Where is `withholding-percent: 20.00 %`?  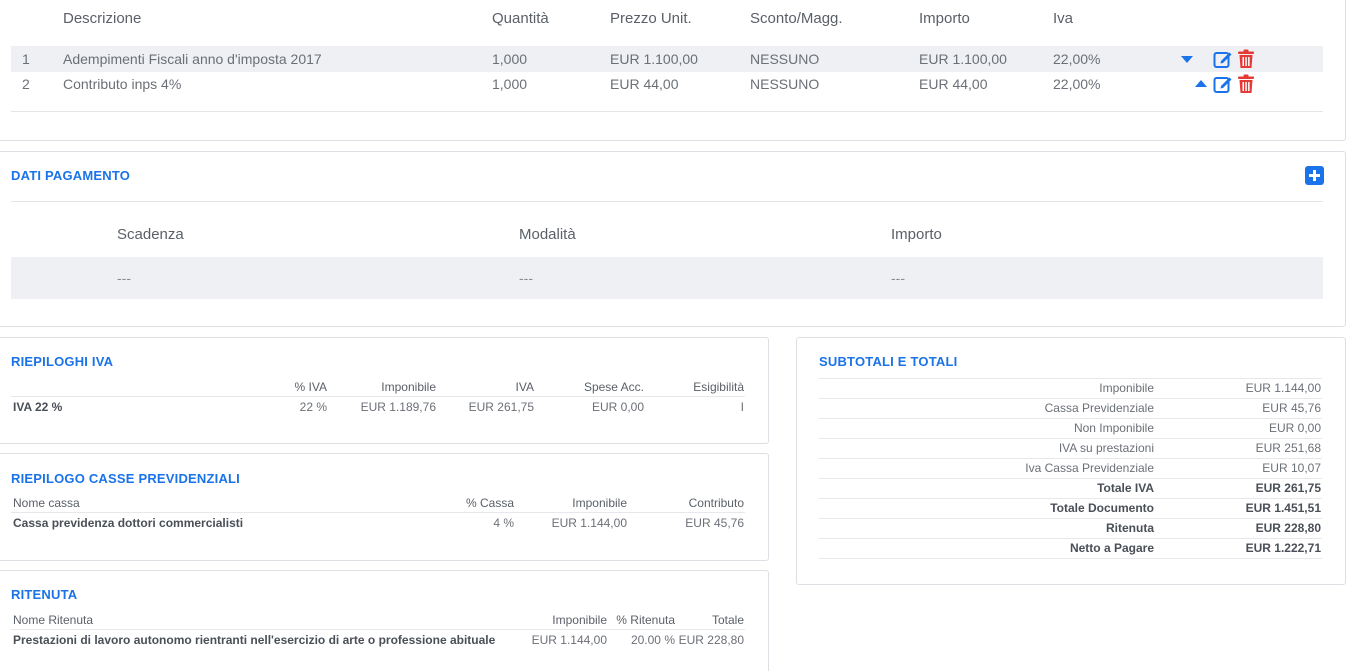
withholding-percent: 20.00 % is located at coordinates (652, 640).